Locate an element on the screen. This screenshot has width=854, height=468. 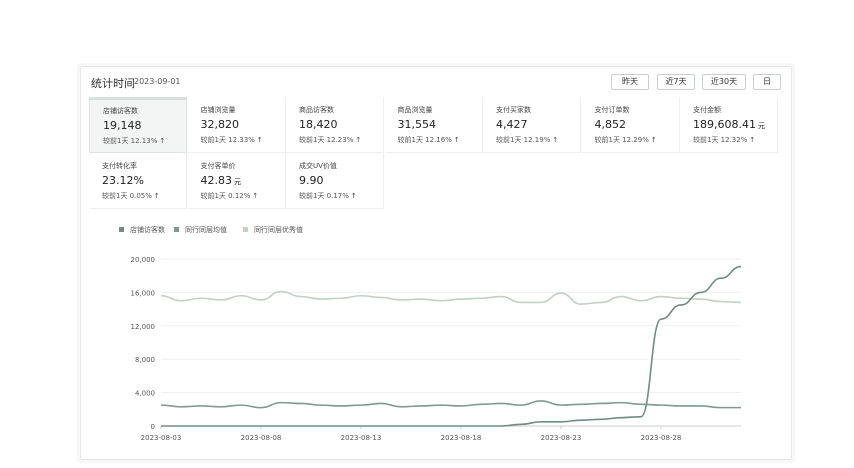
x-tick-label: 2023-08-13 is located at coordinates (361, 438).